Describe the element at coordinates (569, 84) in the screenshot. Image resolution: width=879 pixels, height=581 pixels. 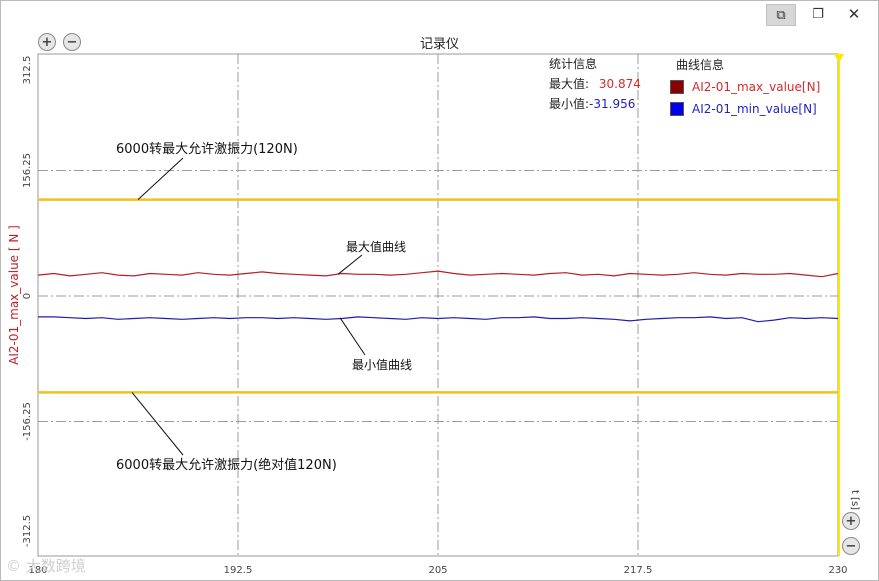
I see `stats-max-label: 最大值:` at that location.